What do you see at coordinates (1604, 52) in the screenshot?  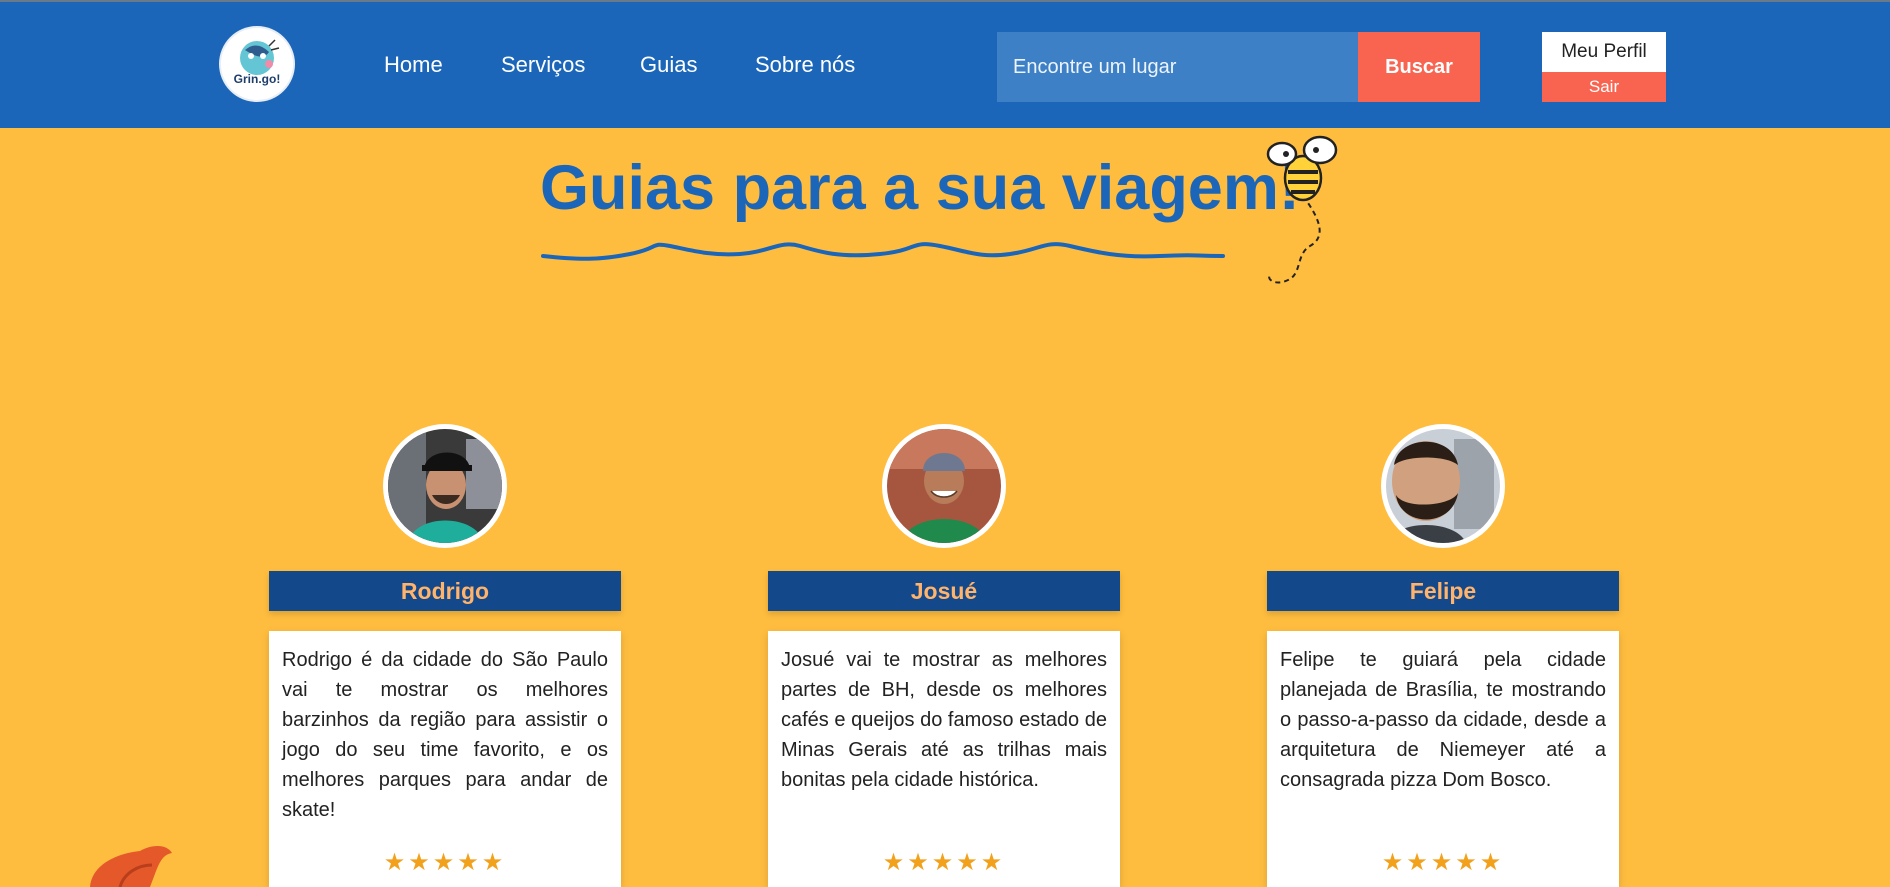 I see `profile-button: Meu Perfil` at bounding box center [1604, 52].